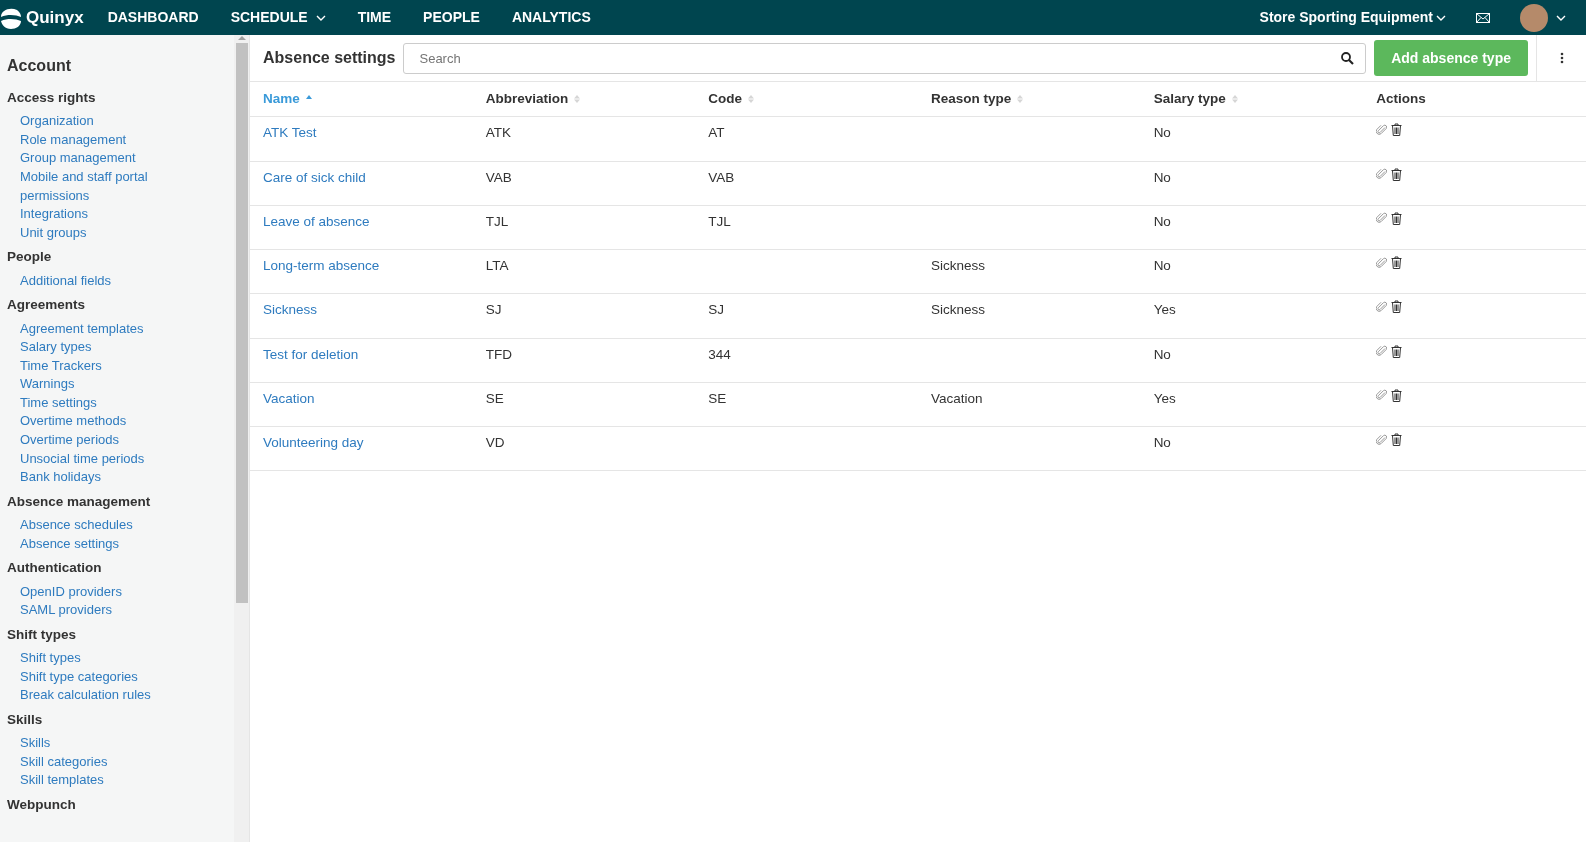 The width and height of the screenshot is (1586, 842). What do you see at coordinates (153, 17) in the screenshot?
I see `nav-link: DASHBOARD` at bounding box center [153, 17].